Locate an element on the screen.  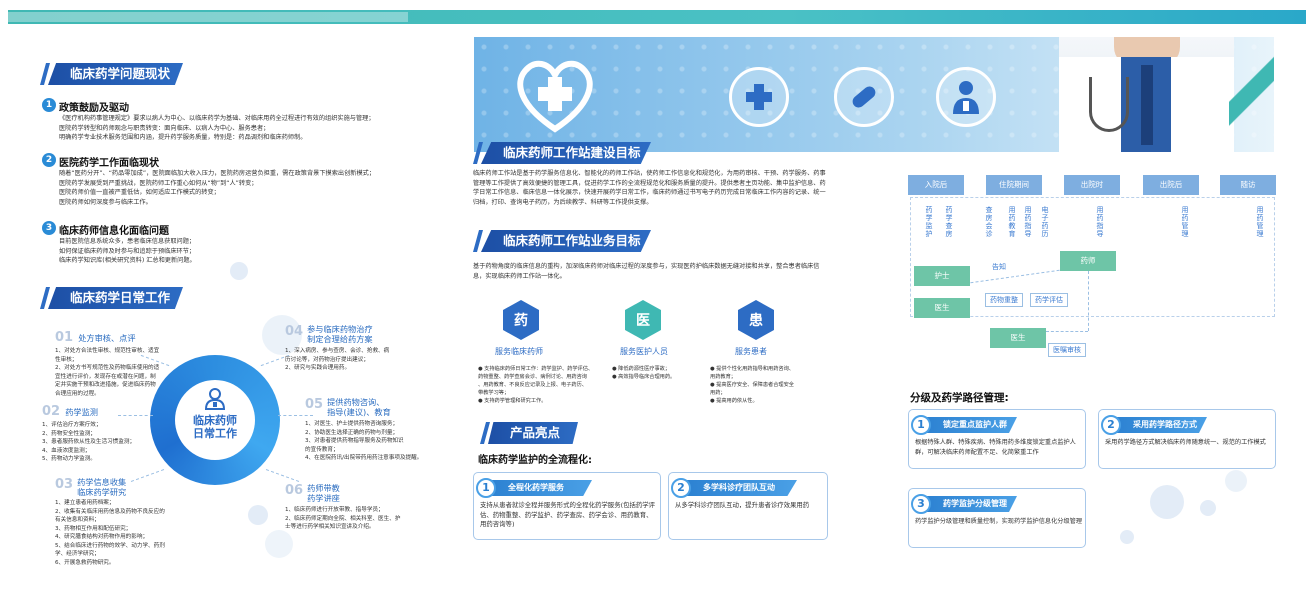
hex-icon-patient: 患 is located at coordinates (756, 320).